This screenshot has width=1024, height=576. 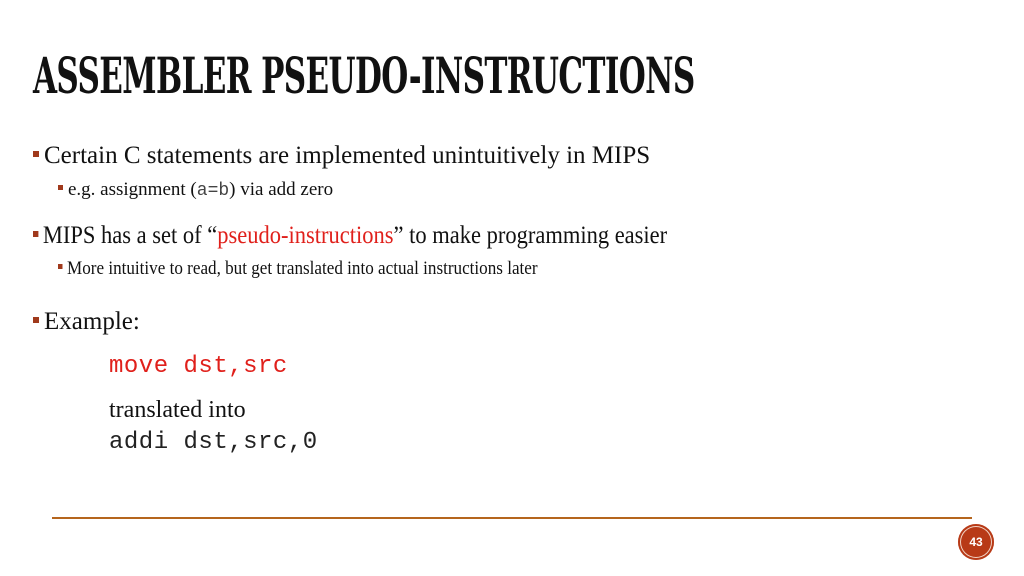 What do you see at coordinates (213, 191) in the screenshot?
I see `inline-code: a=b` at bounding box center [213, 191].